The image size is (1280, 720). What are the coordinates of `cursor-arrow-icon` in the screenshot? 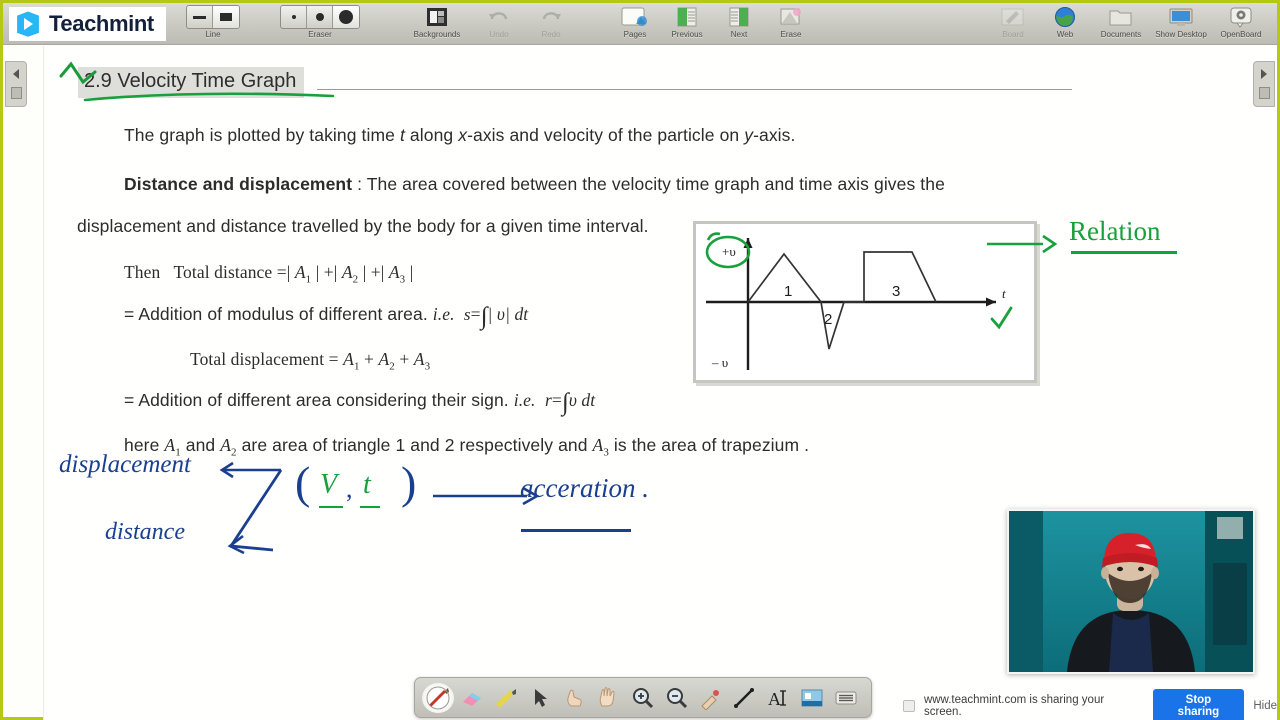 It's located at (541, 697).